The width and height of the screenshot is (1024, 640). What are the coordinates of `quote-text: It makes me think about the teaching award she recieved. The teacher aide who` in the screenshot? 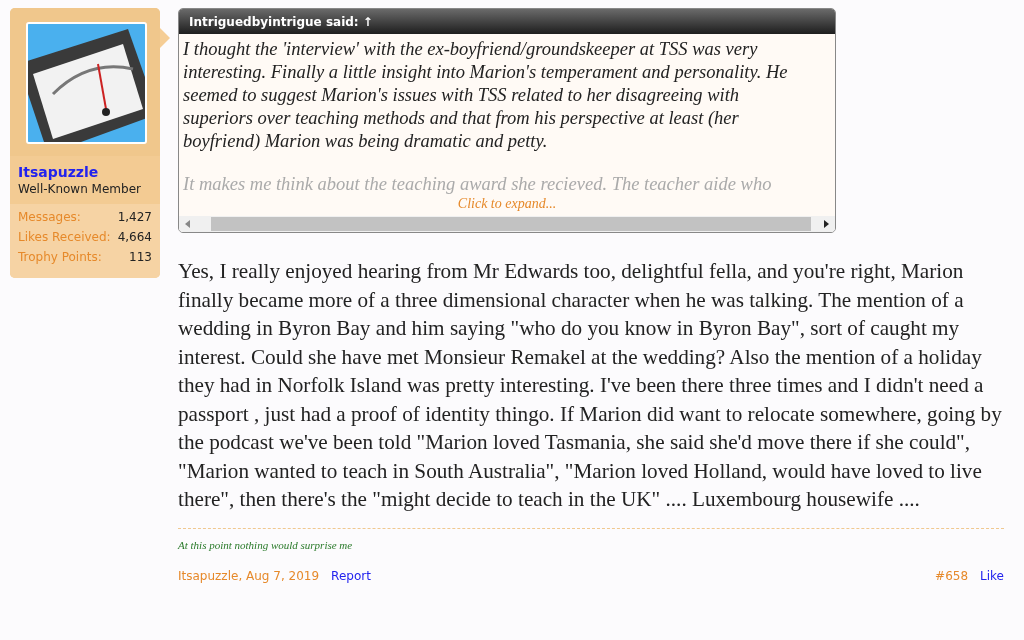 It's located at (478, 184).